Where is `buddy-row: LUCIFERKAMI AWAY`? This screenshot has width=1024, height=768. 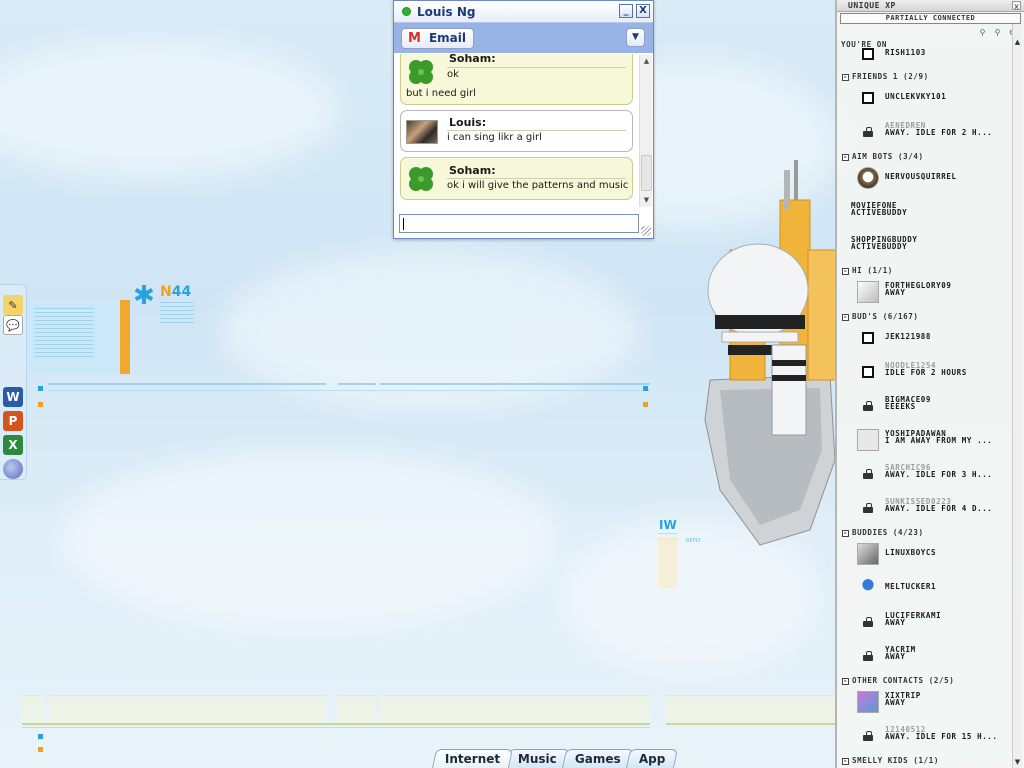
buddy-row: LUCIFERKAMI AWAY is located at coordinates (925, 621).